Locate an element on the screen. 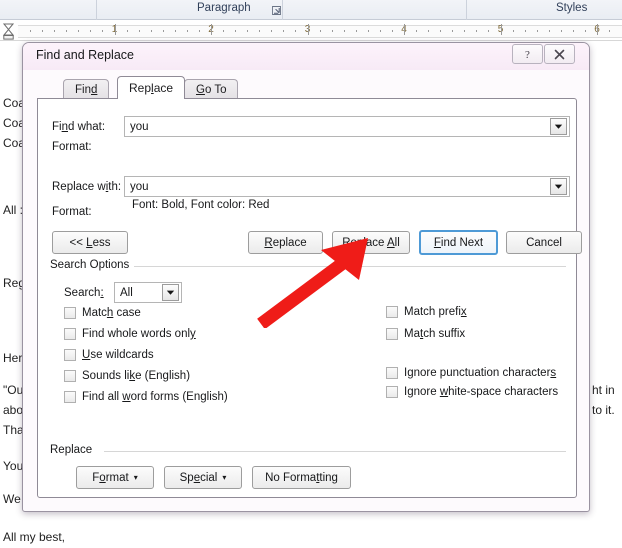 The width and height of the screenshot is (622, 548). document-text-line: All my best, is located at coordinates (34, 537).